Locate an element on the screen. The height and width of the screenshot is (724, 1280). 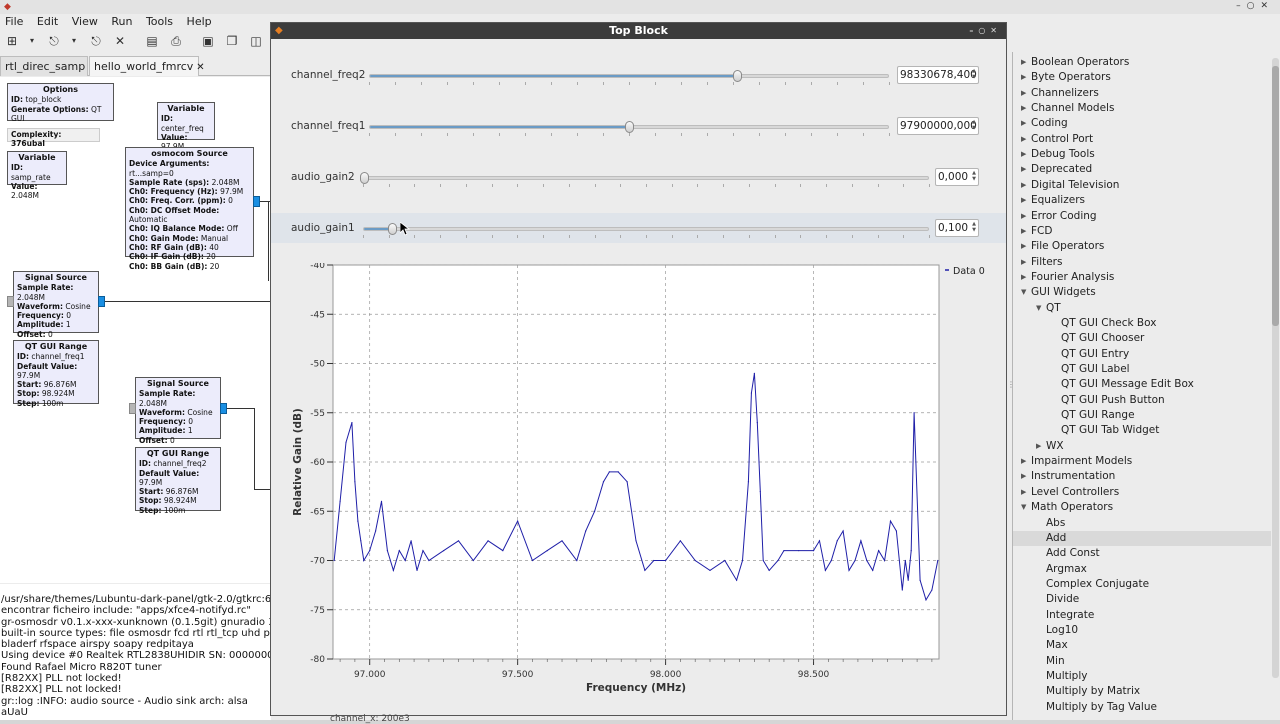
save-icon: ⎋ is located at coordinates (96, 41).